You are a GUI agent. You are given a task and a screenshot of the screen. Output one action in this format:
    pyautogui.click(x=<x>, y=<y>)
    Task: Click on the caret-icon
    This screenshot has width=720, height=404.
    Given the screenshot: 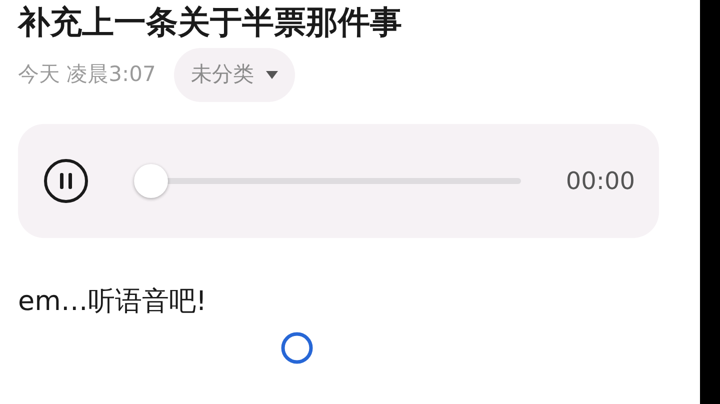 What is the action you would take?
    pyautogui.click(x=272, y=75)
    